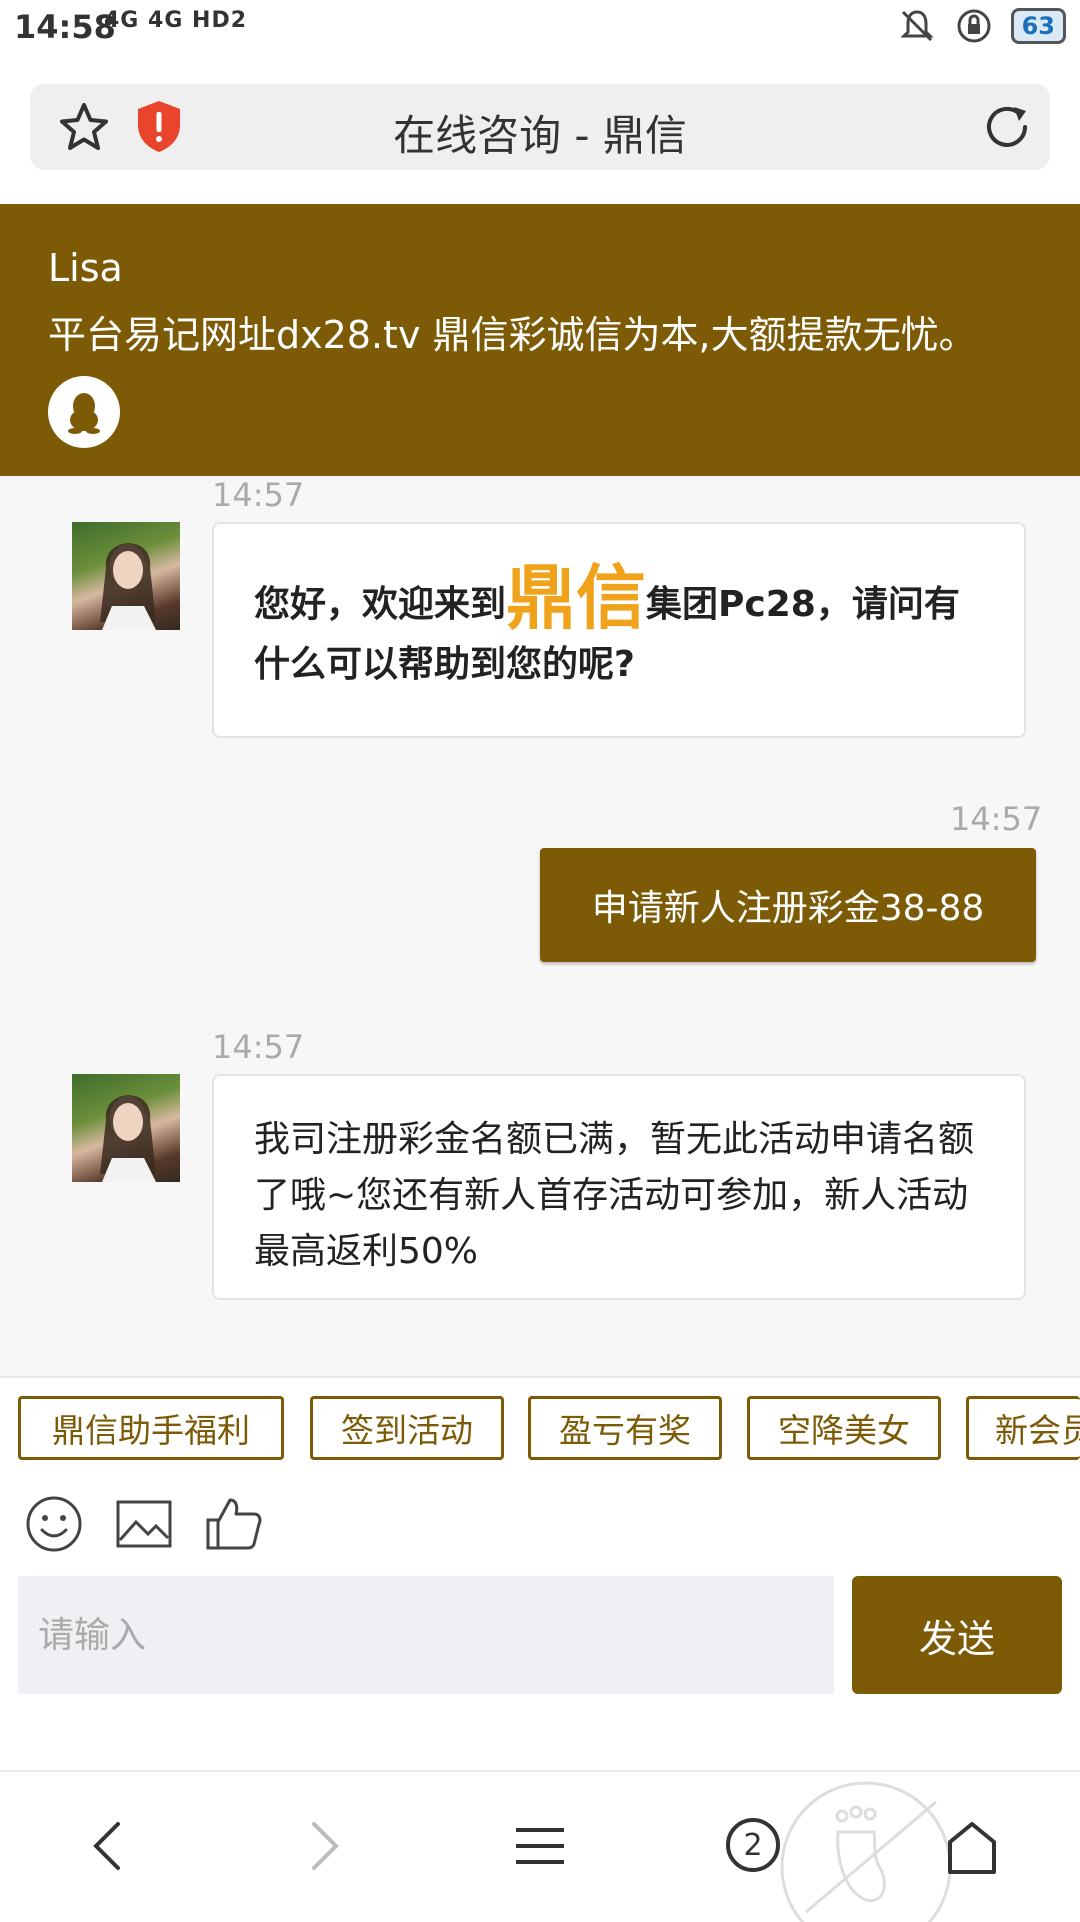 This screenshot has width=1080, height=1922. What do you see at coordinates (54, 1524) in the screenshot?
I see `emoji-icon` at bounding box center [54, 1524].